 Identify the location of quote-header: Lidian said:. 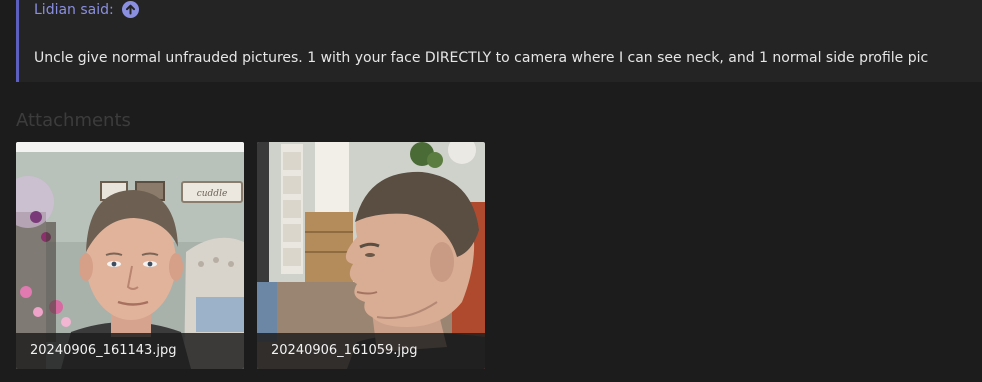
(86, 9).